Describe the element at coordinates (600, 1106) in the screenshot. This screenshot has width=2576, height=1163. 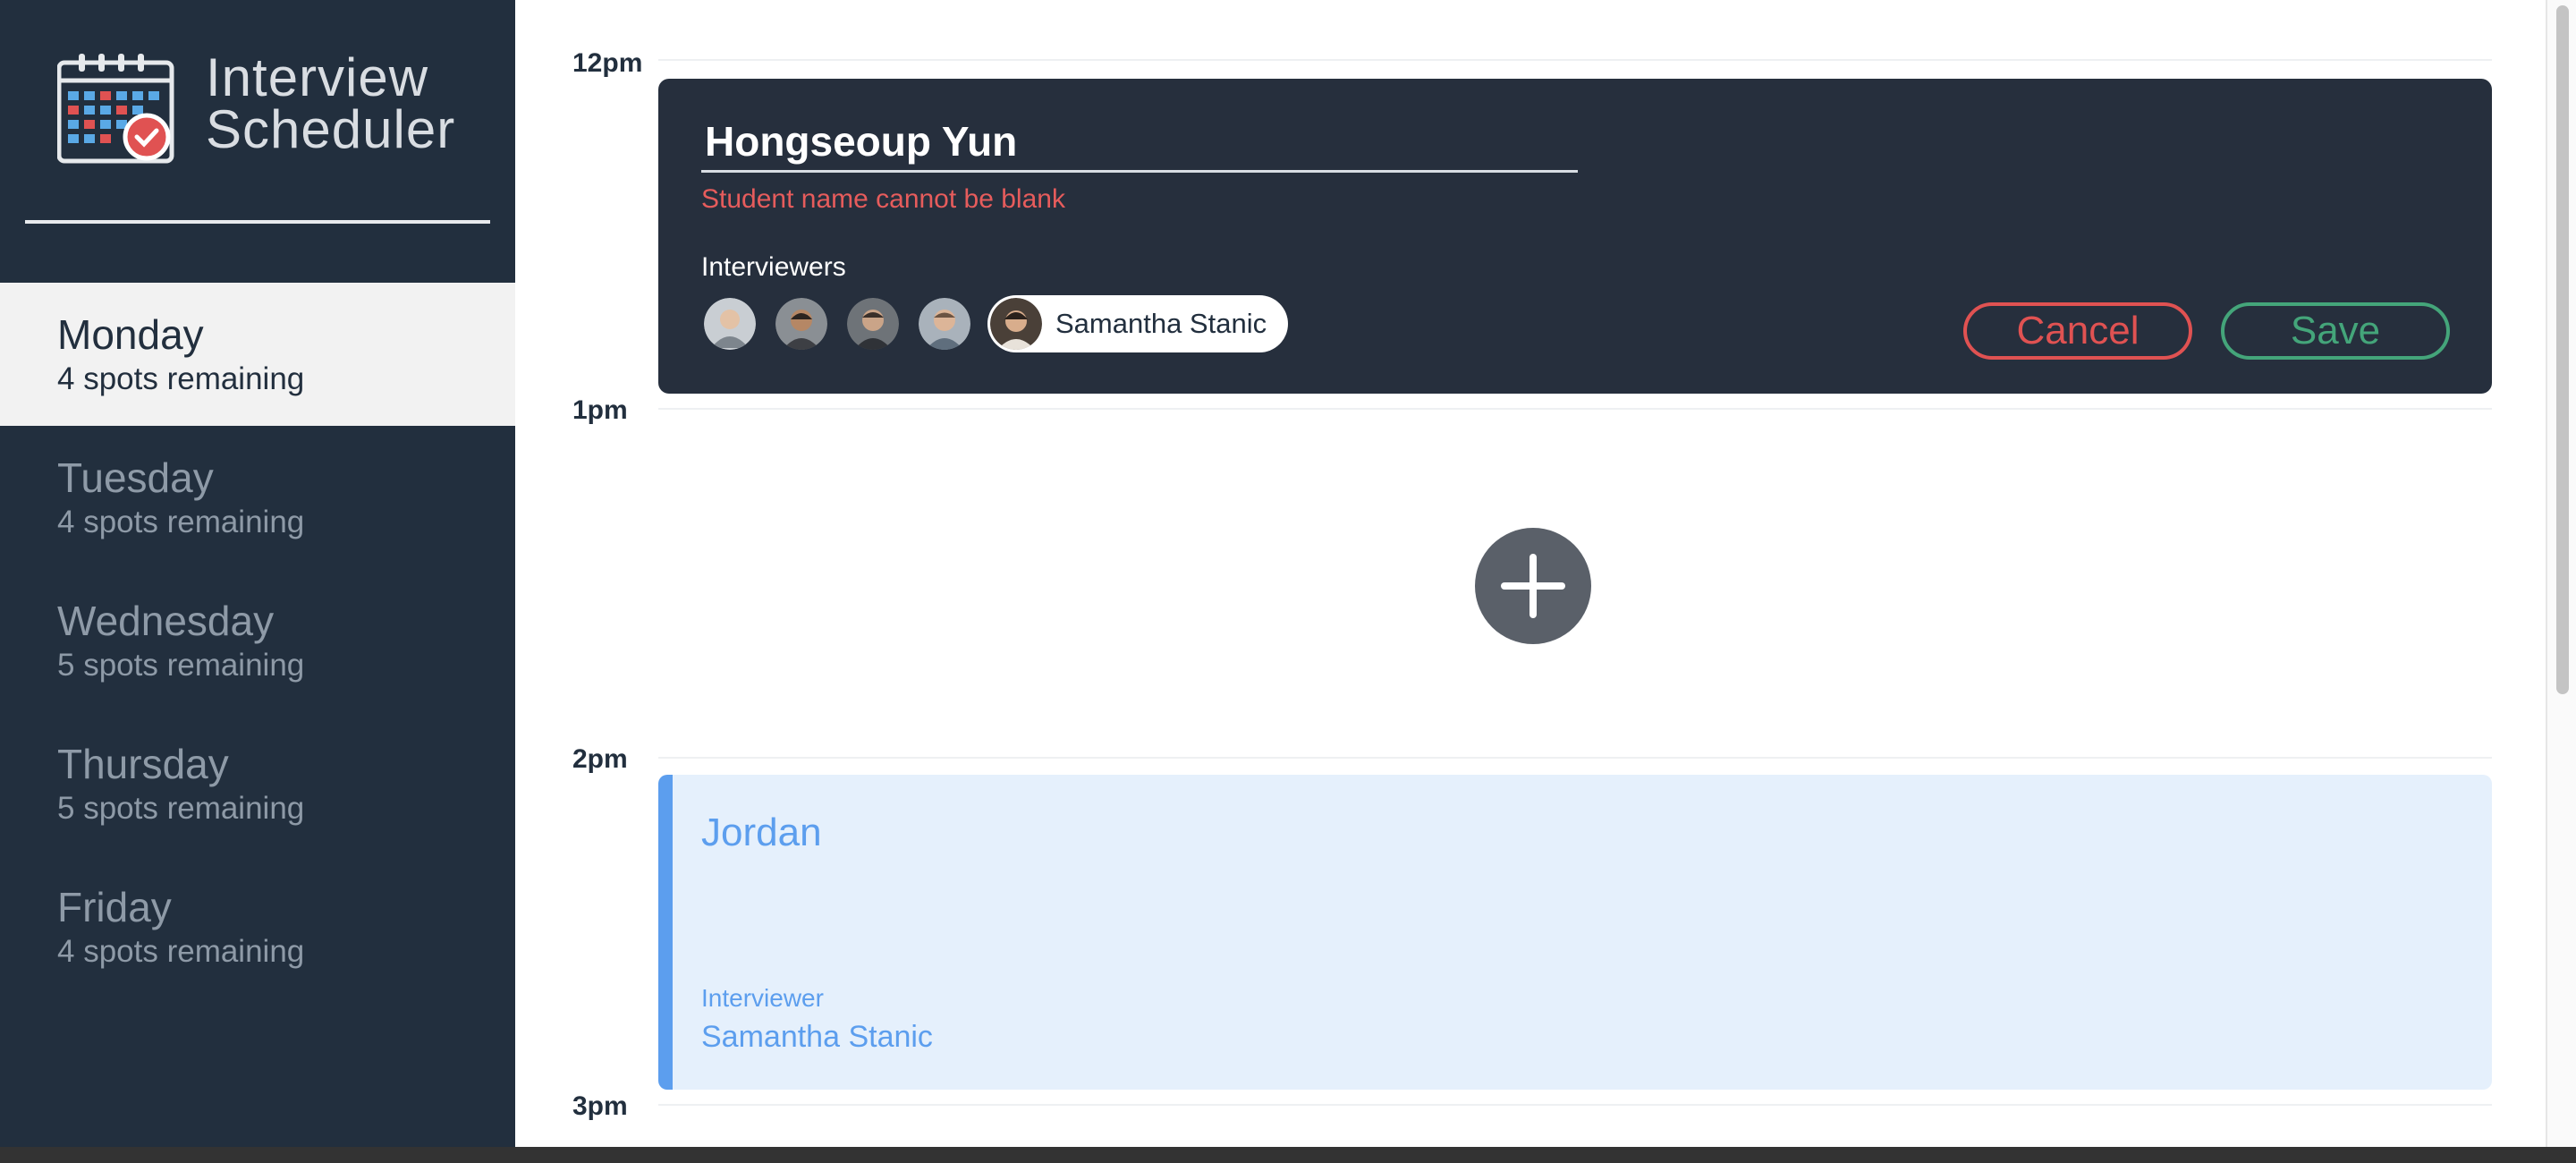
I see `time-label-3pm: 3pm` at that location.